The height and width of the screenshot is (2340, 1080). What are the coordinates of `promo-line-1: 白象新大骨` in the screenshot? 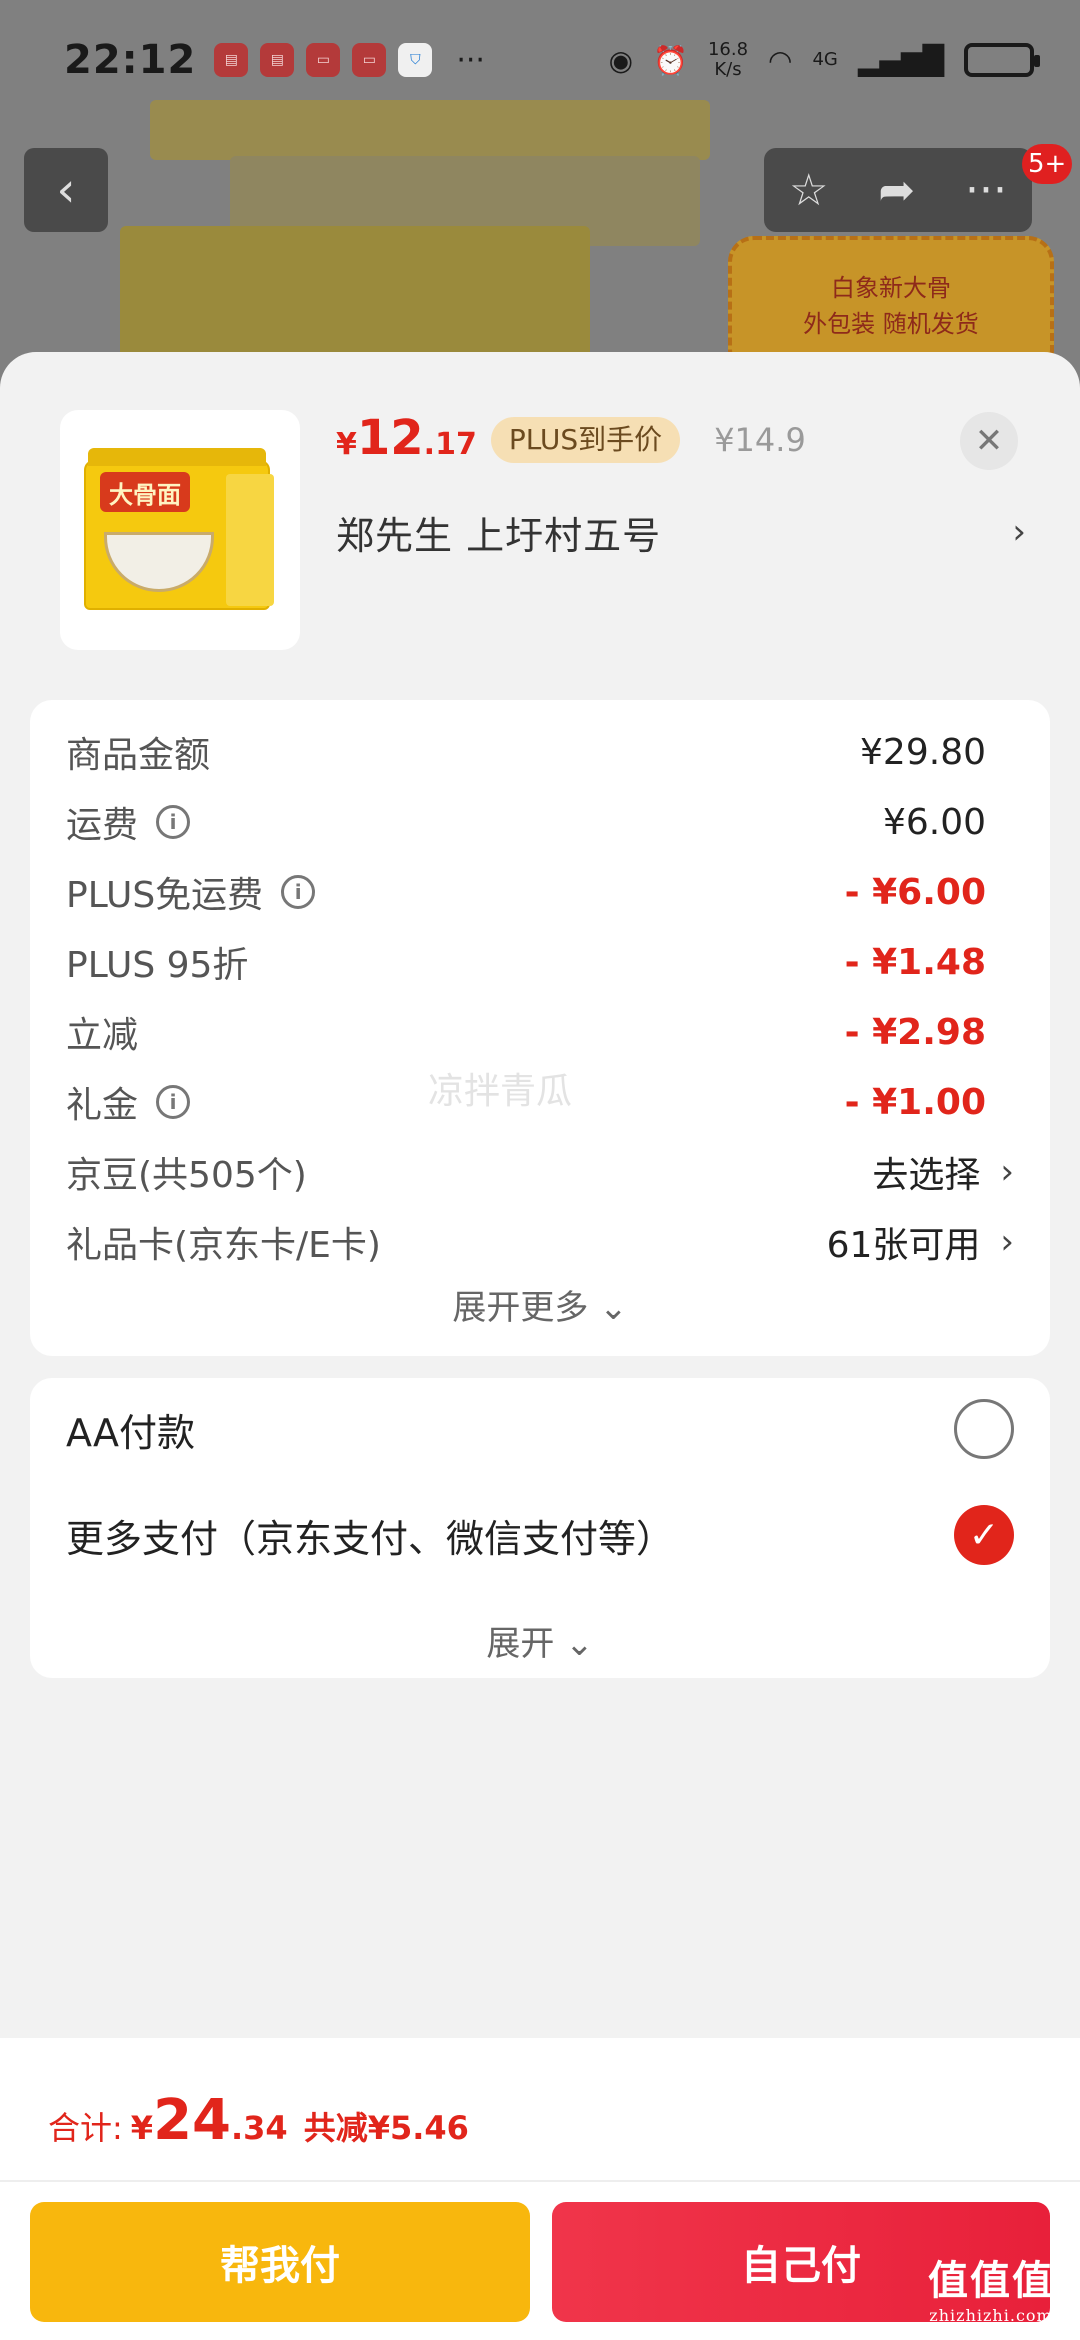 It's located at (891, 288).